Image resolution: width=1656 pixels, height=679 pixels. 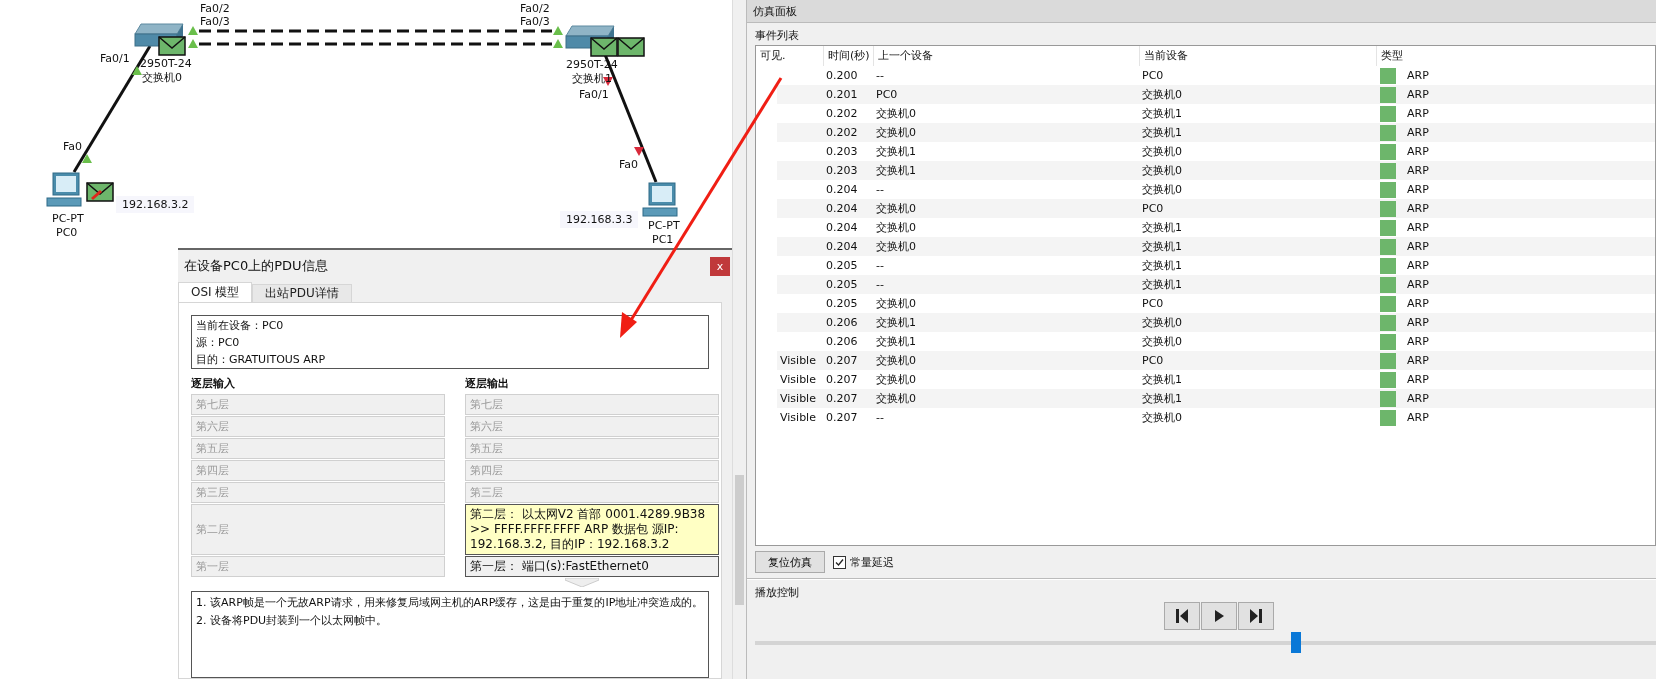 I want to click on column-heading: 逐层输入, so click(x=213, y=384).